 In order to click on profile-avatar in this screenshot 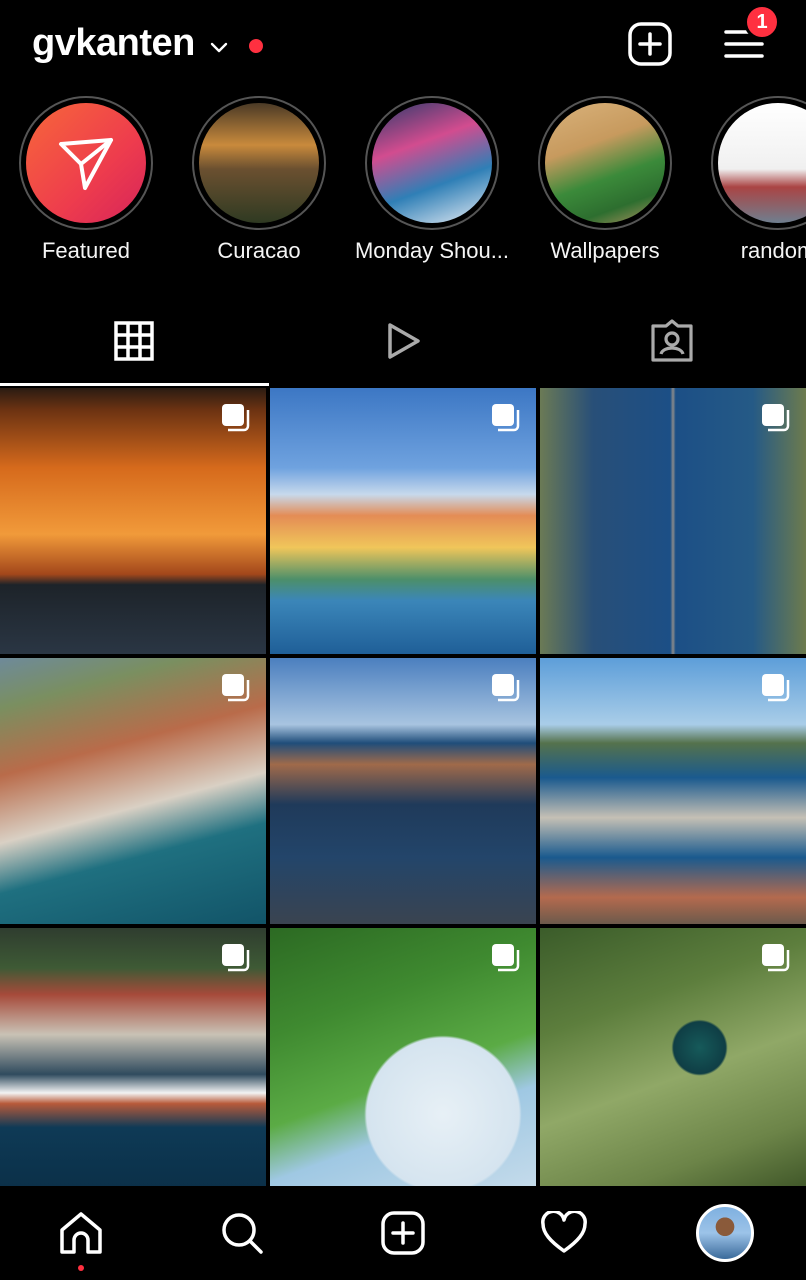, I will do `click(725, 1233)`.